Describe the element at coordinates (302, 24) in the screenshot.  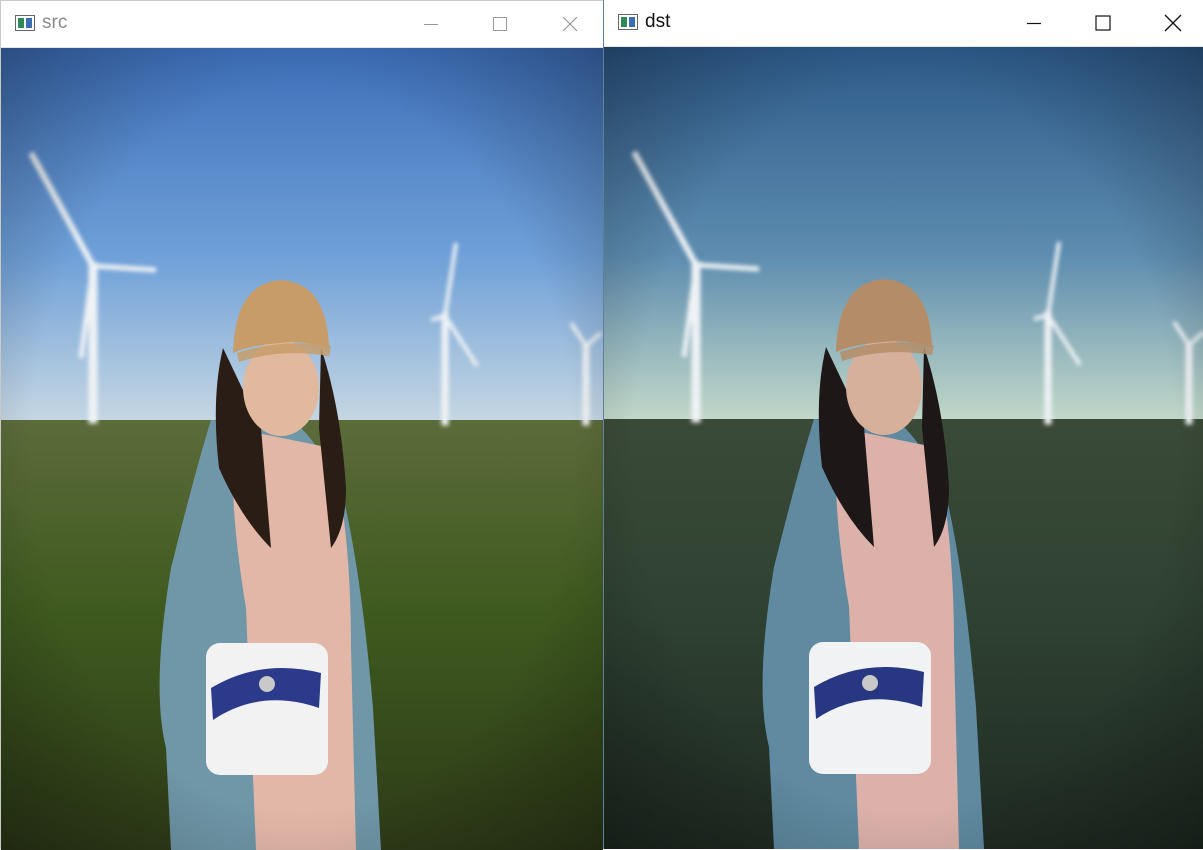
I see `title-bar: src` at that location.